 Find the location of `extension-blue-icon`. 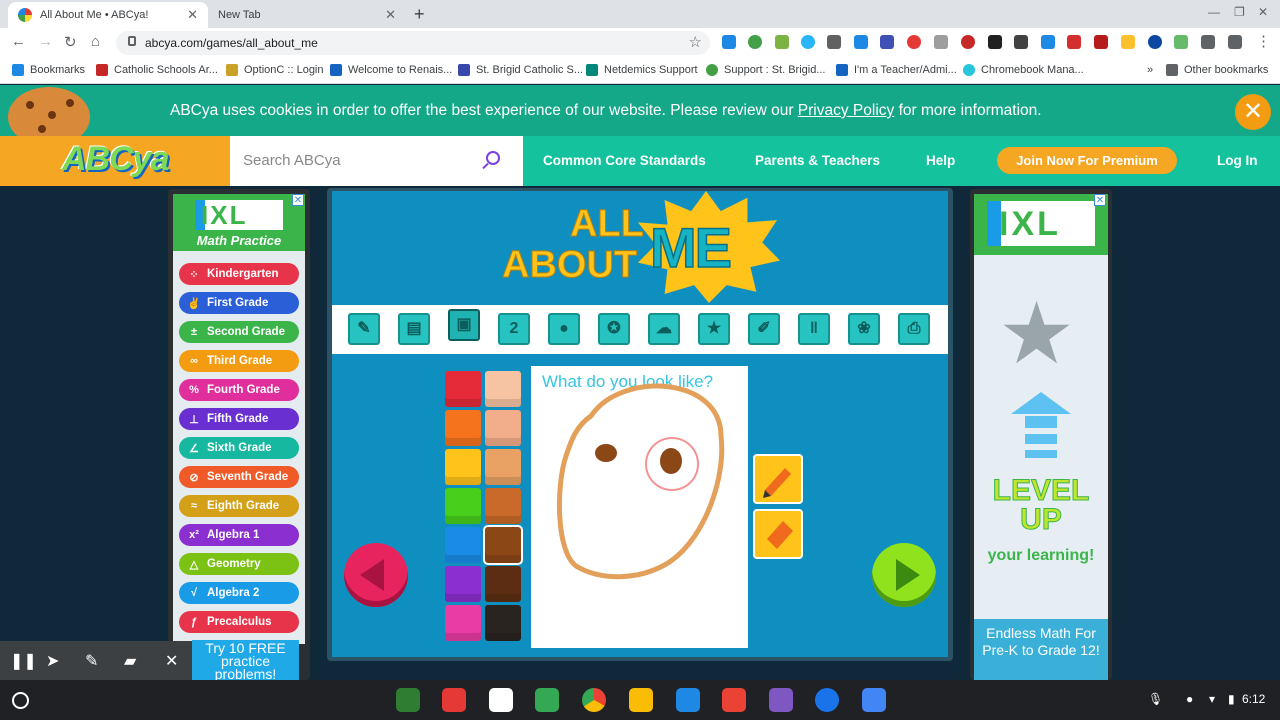

extension-blue-icon is located at coordinates (1048, 42).